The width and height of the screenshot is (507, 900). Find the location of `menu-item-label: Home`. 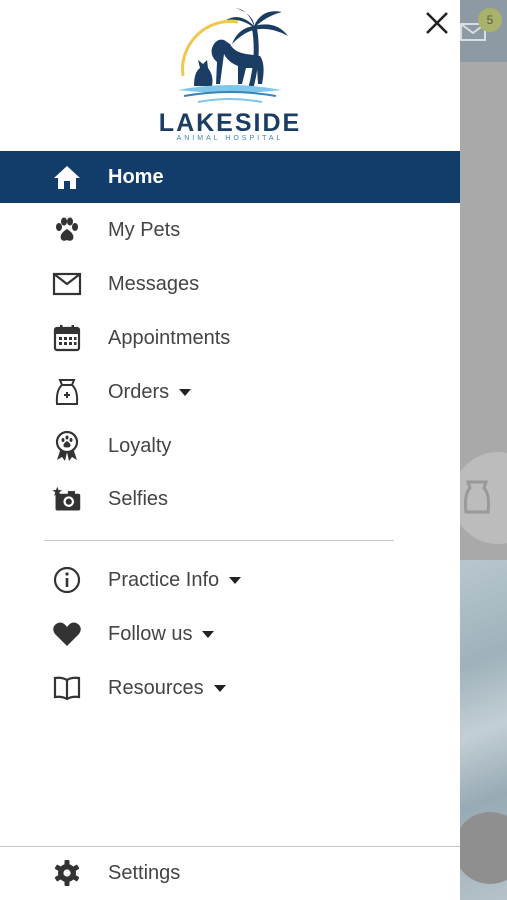

menu-item-label: Home is located at coordinates (136, 176).